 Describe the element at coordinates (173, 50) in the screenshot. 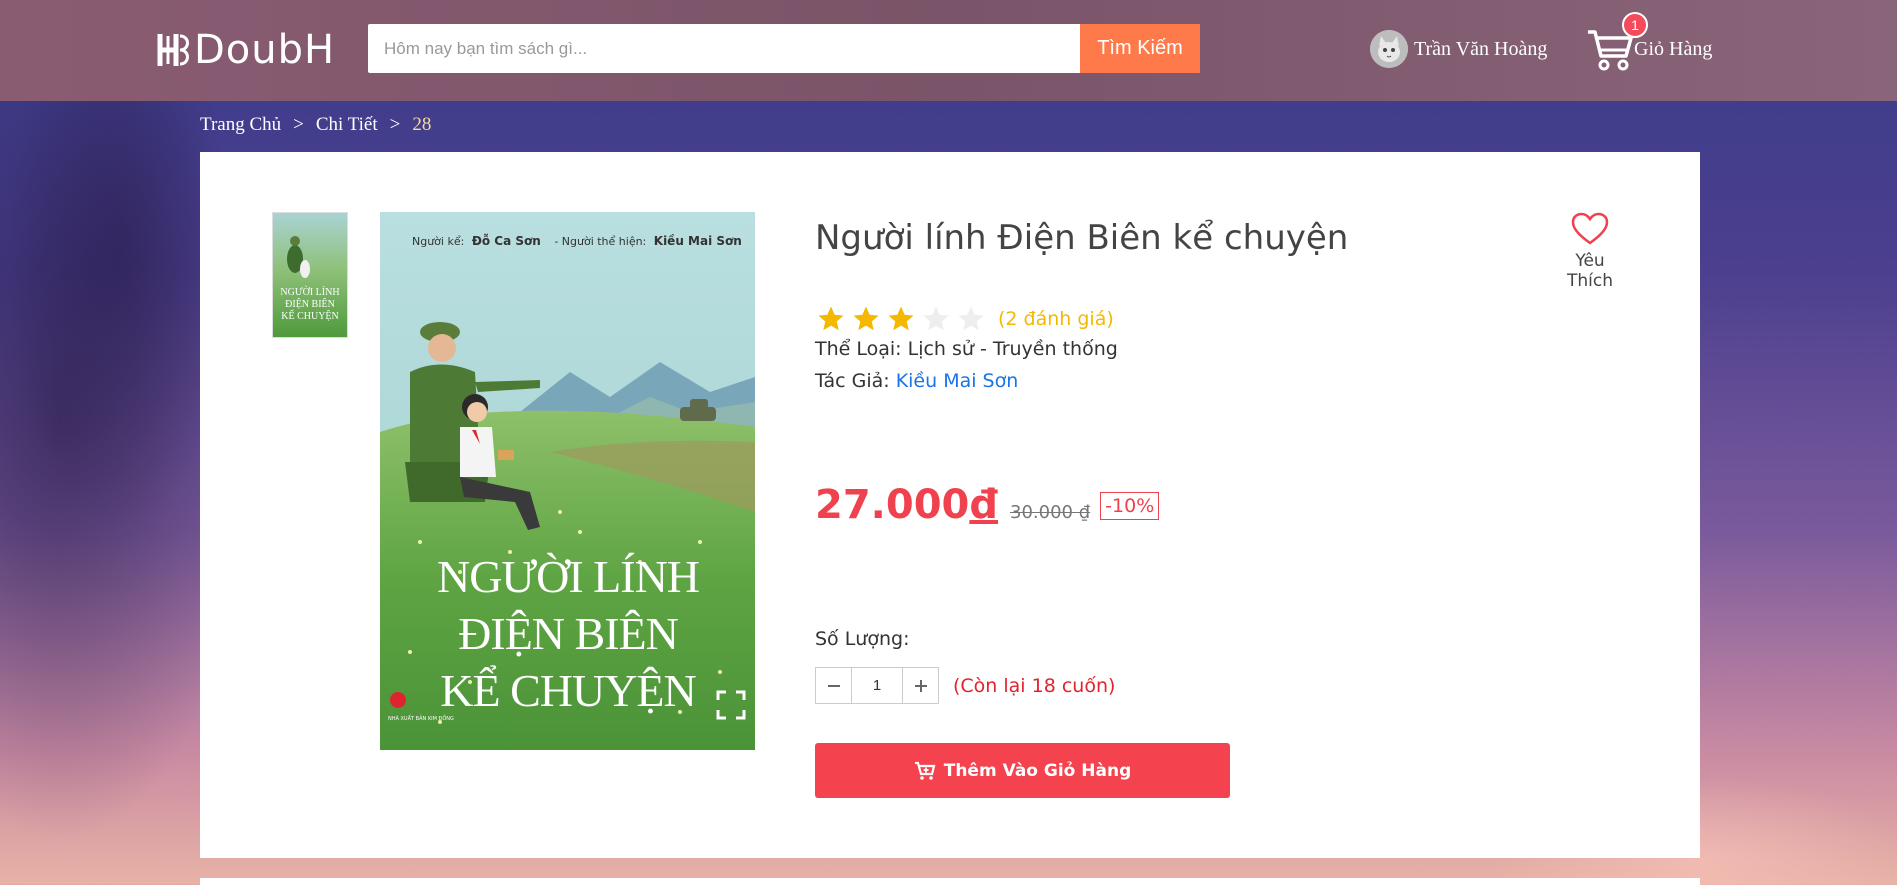

I see `logo-icon` at that location.